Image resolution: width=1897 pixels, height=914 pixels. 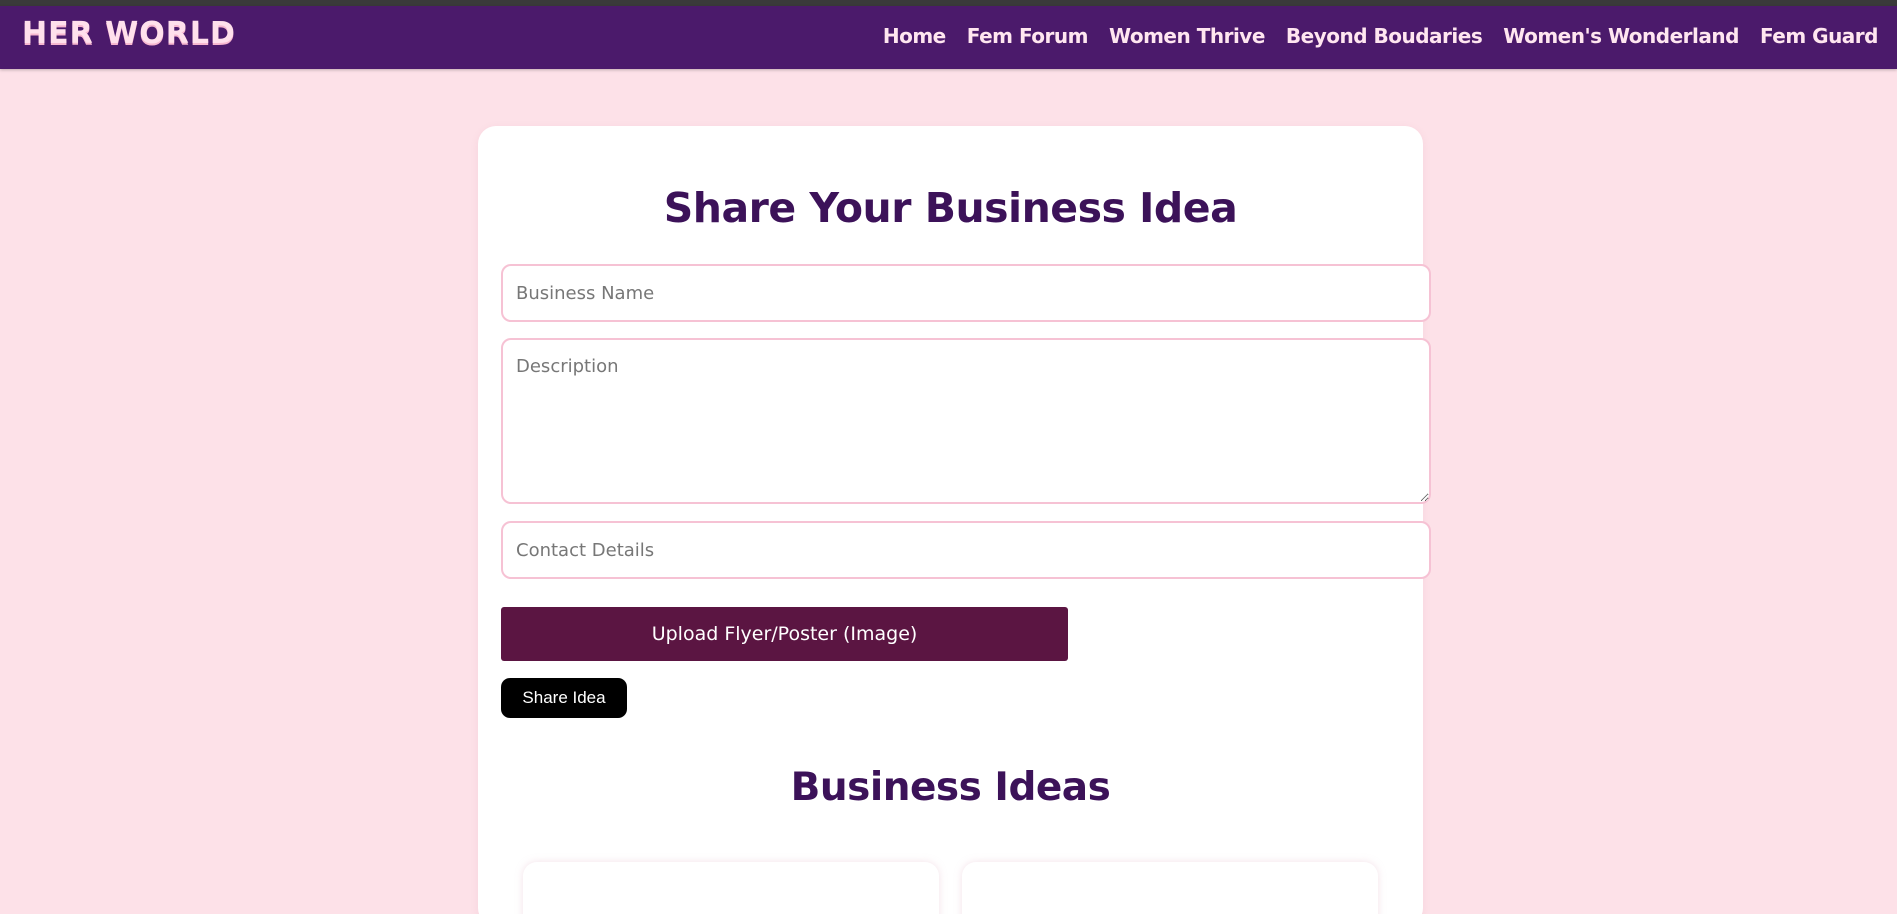 What do you see at coordinates (966, 550) in the screenshot?
I see `contact-details-input` at bounding box center [966, 550].